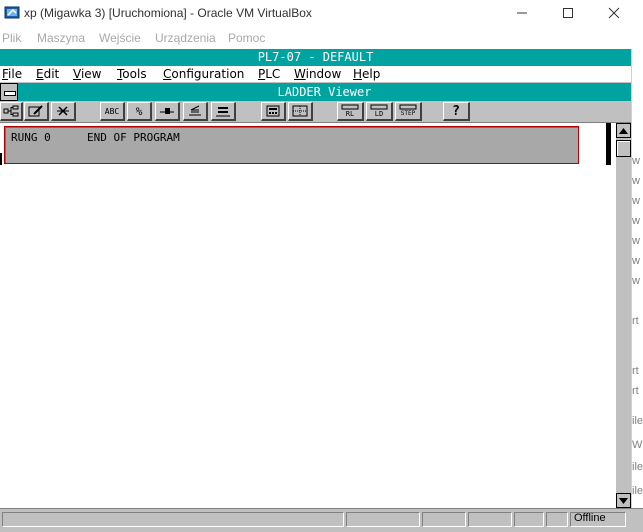 Image resolution: width=643 pixels, height=532 pixels. I want to click on rl-label: RL, so click(350, 114).